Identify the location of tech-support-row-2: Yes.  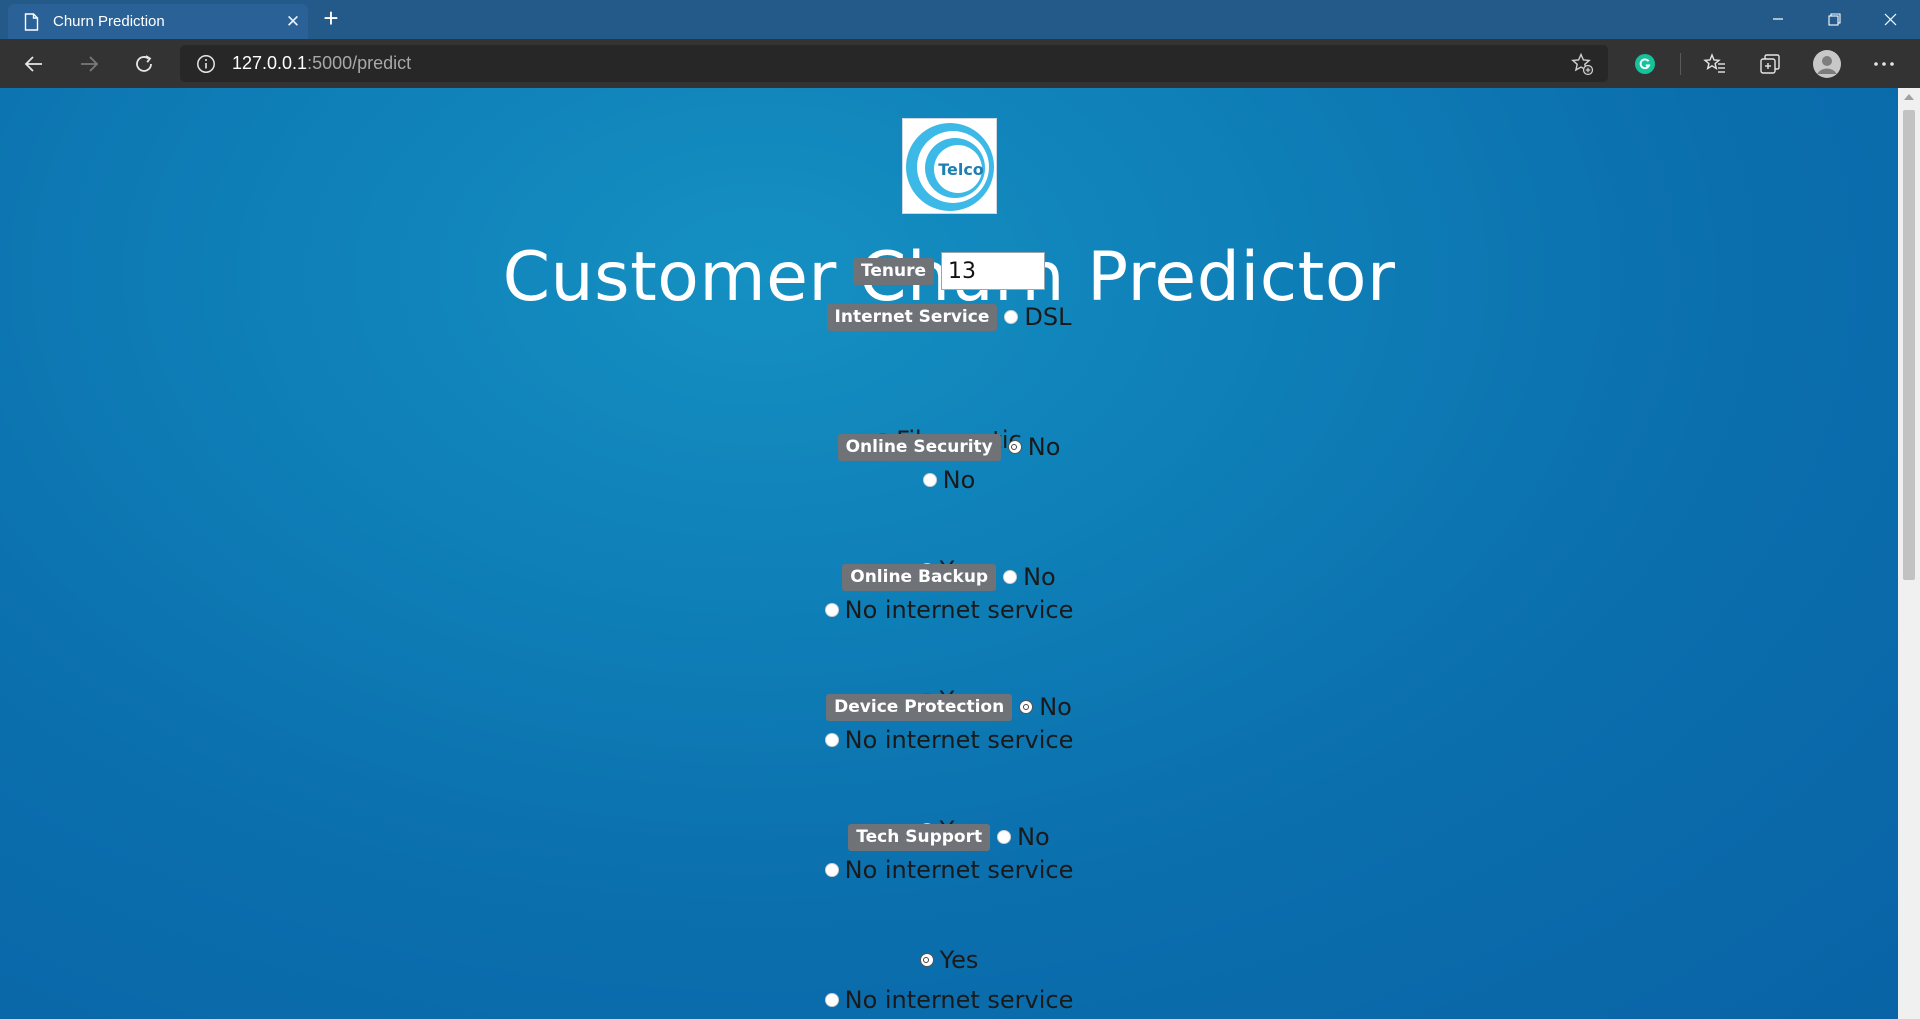
(949, 960).